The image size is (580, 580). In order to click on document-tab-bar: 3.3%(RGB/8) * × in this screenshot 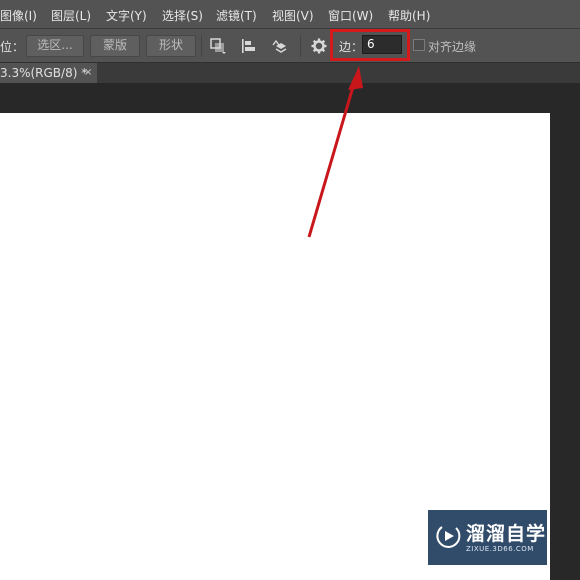, I will do `click(290, 73)`.